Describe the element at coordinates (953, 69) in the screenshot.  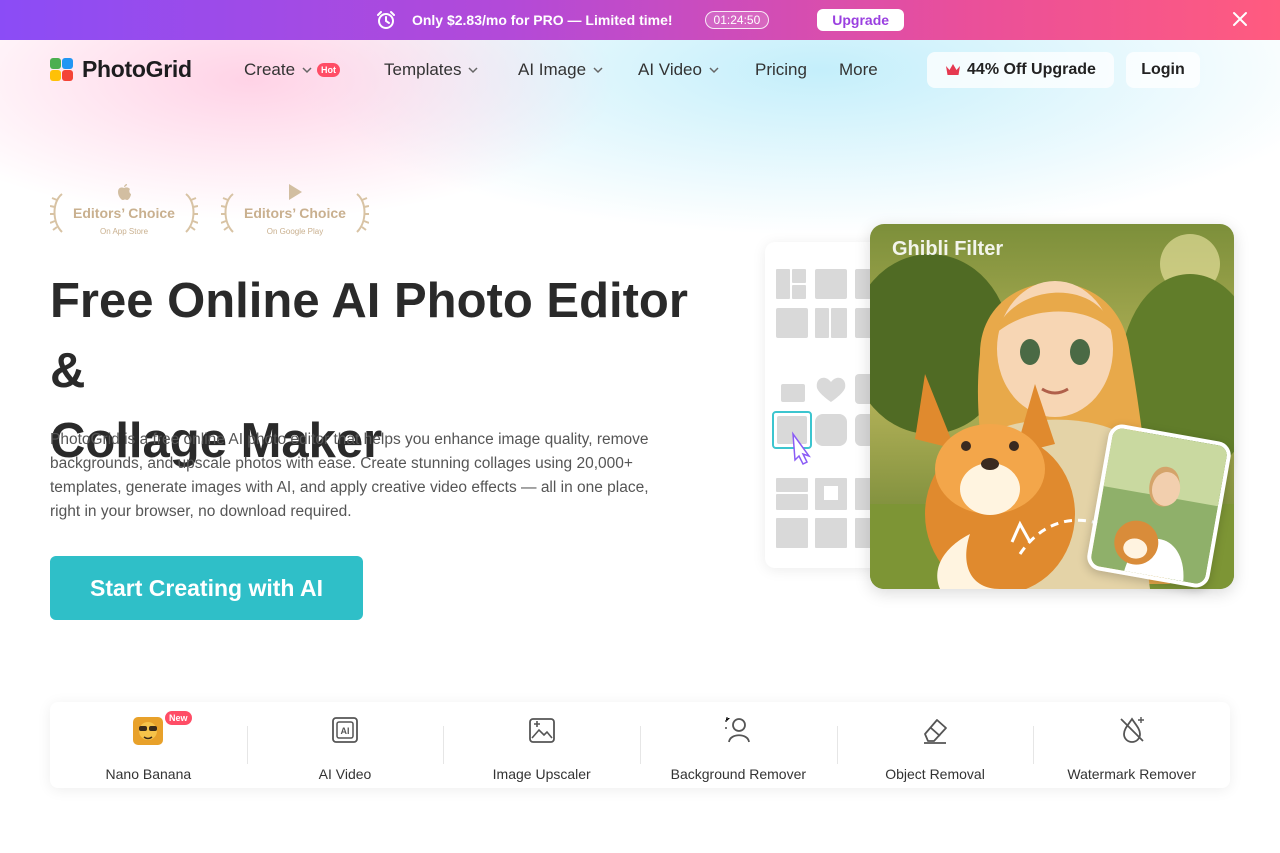
I see `crown-icon` at that location.